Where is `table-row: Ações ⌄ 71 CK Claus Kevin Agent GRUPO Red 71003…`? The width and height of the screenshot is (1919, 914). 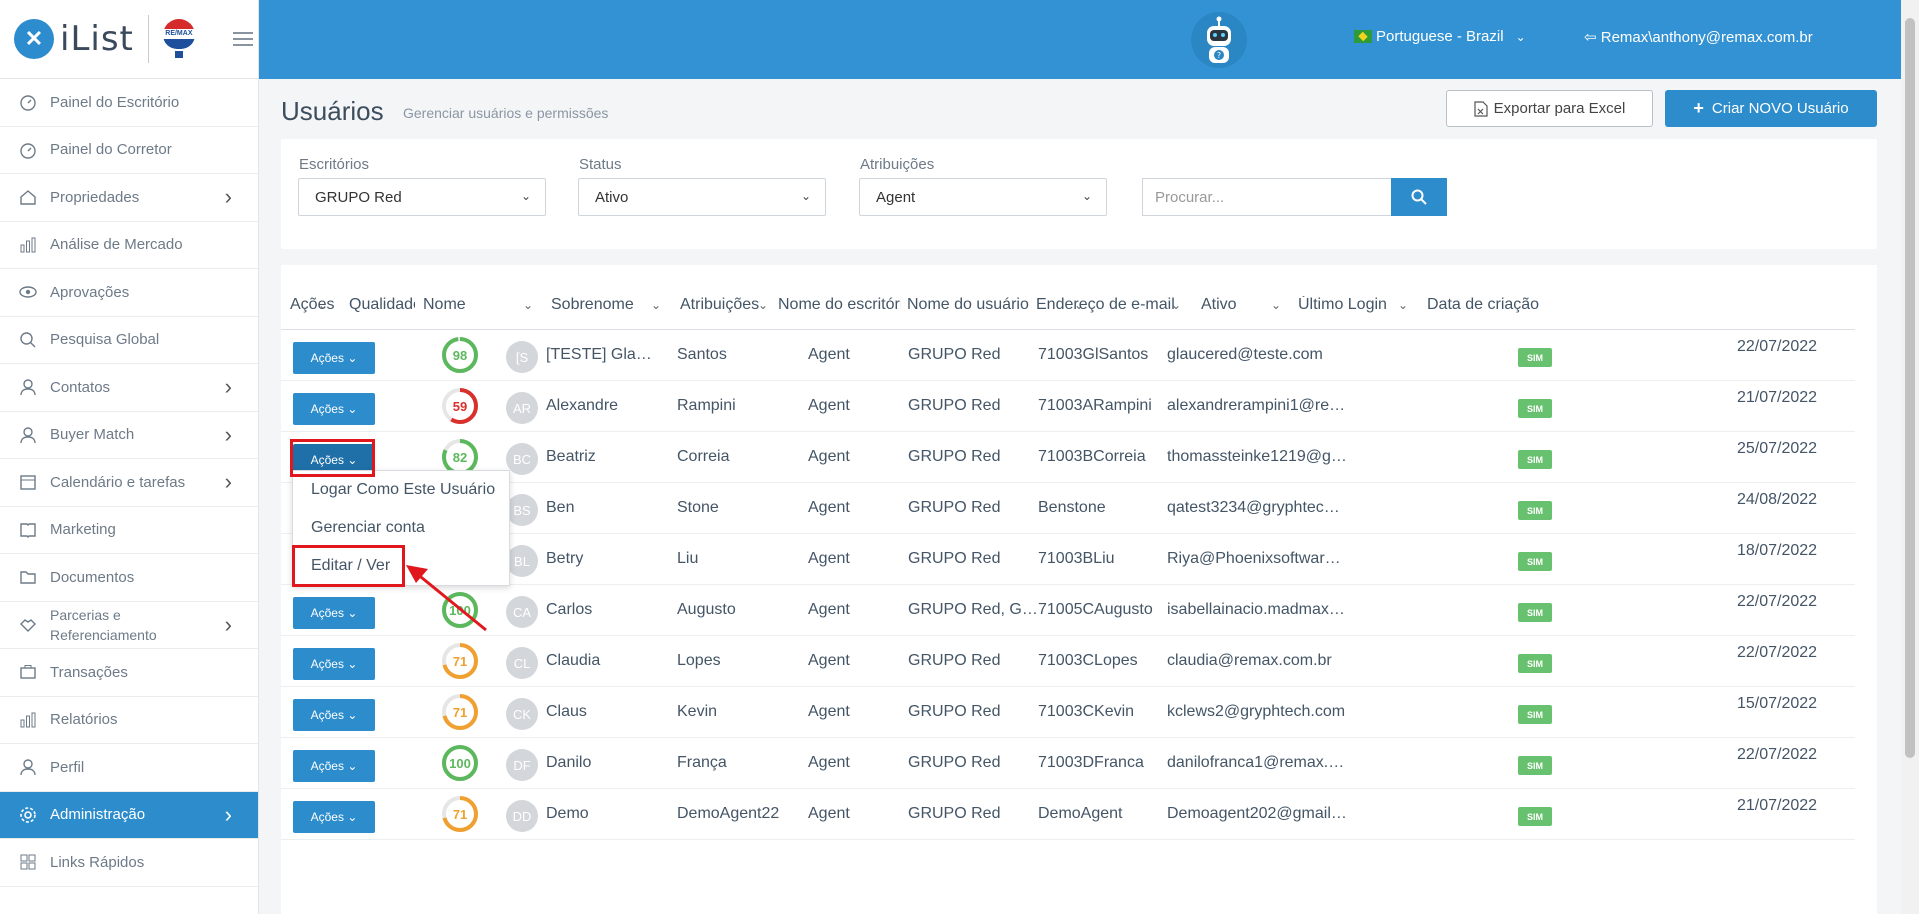
table-row: Ações ⌄ 71 CK Claus Kevin Agent GRUPO Red 71003… is located at coordinates (1068, 712).